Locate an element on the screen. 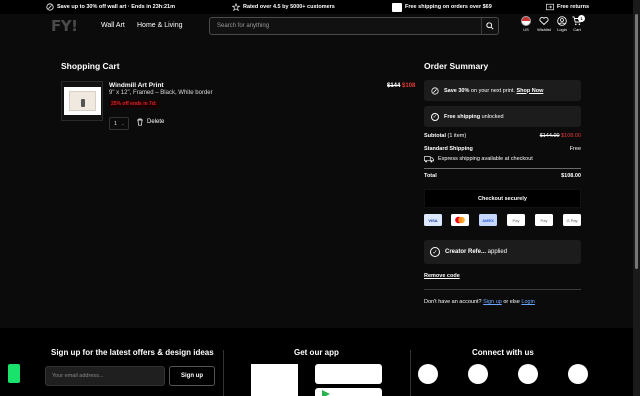  app-qr-code is located at coordinates (274, 380).